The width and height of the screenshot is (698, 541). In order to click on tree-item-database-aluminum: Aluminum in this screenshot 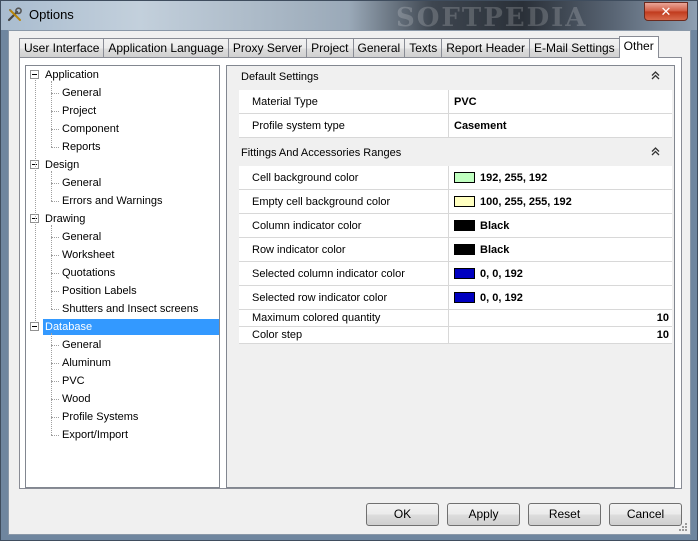, I will do `click(86, 363)`.